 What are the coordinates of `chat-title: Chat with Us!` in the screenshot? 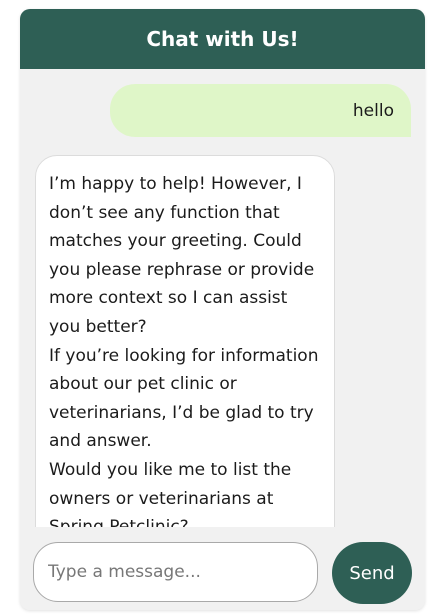 It's located at (222, 39).